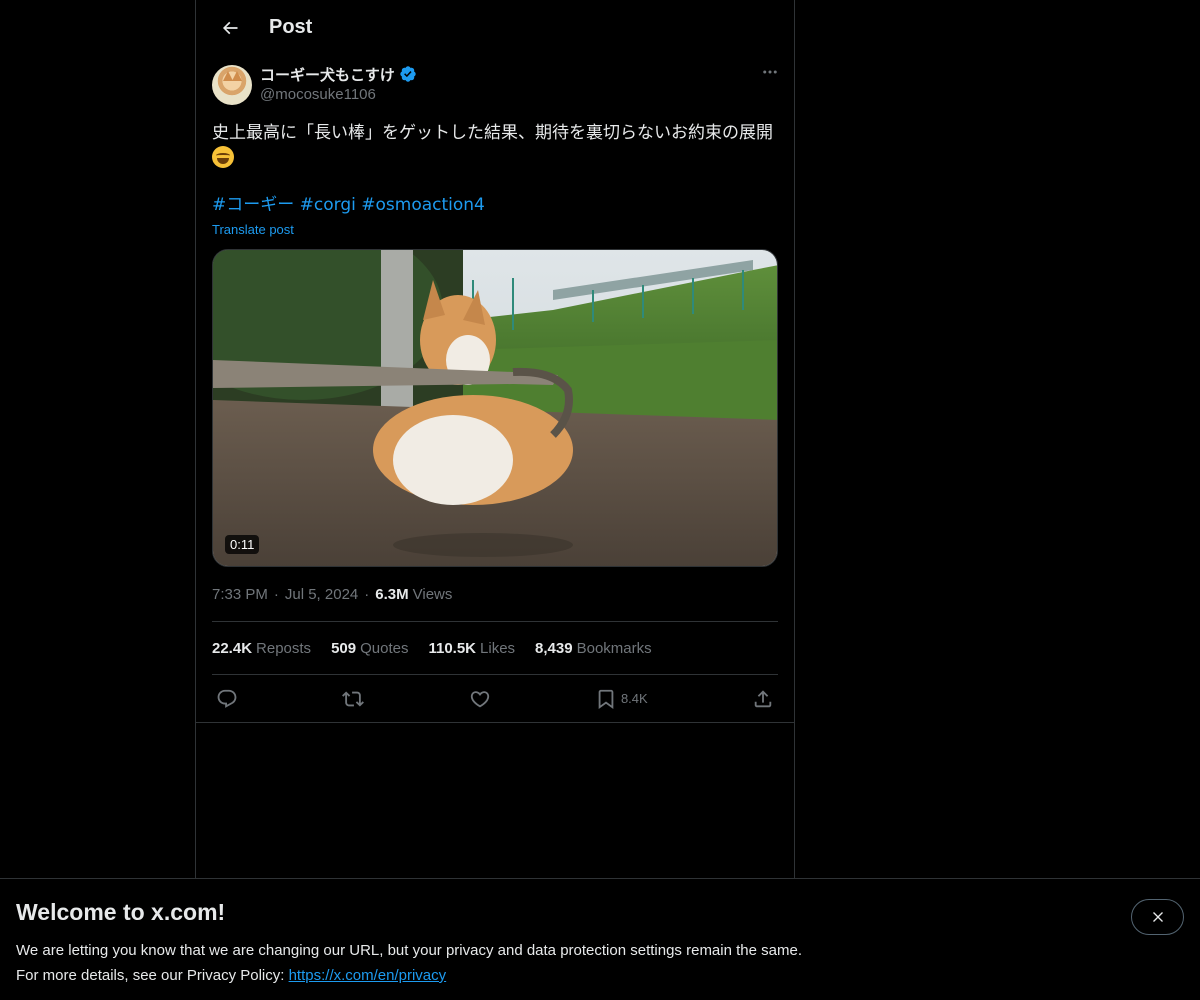 The width and height of the screenshot is (1200, 1000). I want to click on post-text-body: 史上最高に「長い棒」をゲットした結果、期待を裏切らないお約束の展開, so click(492, 133).